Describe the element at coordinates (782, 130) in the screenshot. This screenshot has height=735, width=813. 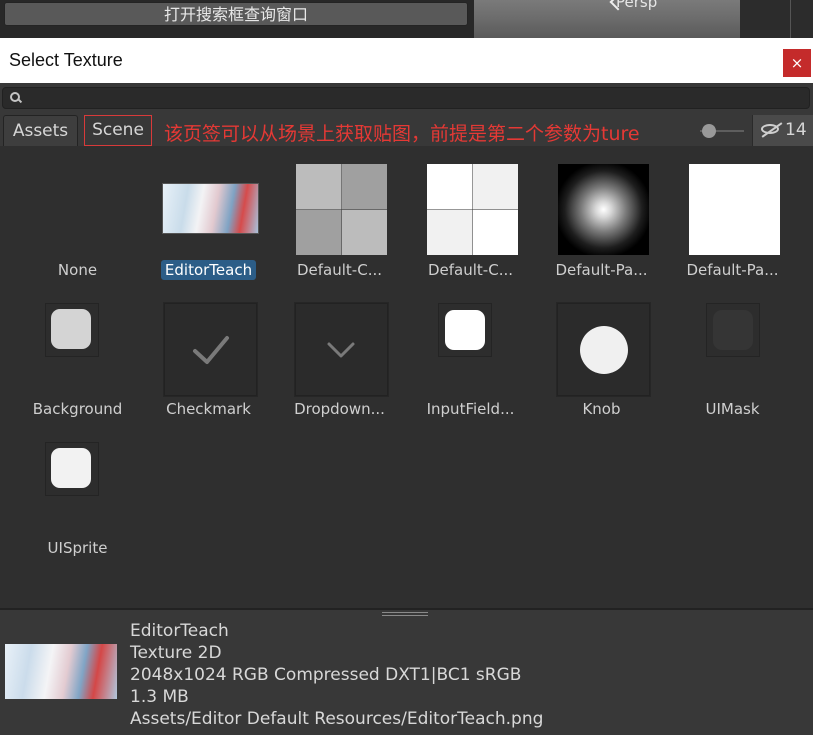
I see `hidden-items-toggle: 14` at that location.